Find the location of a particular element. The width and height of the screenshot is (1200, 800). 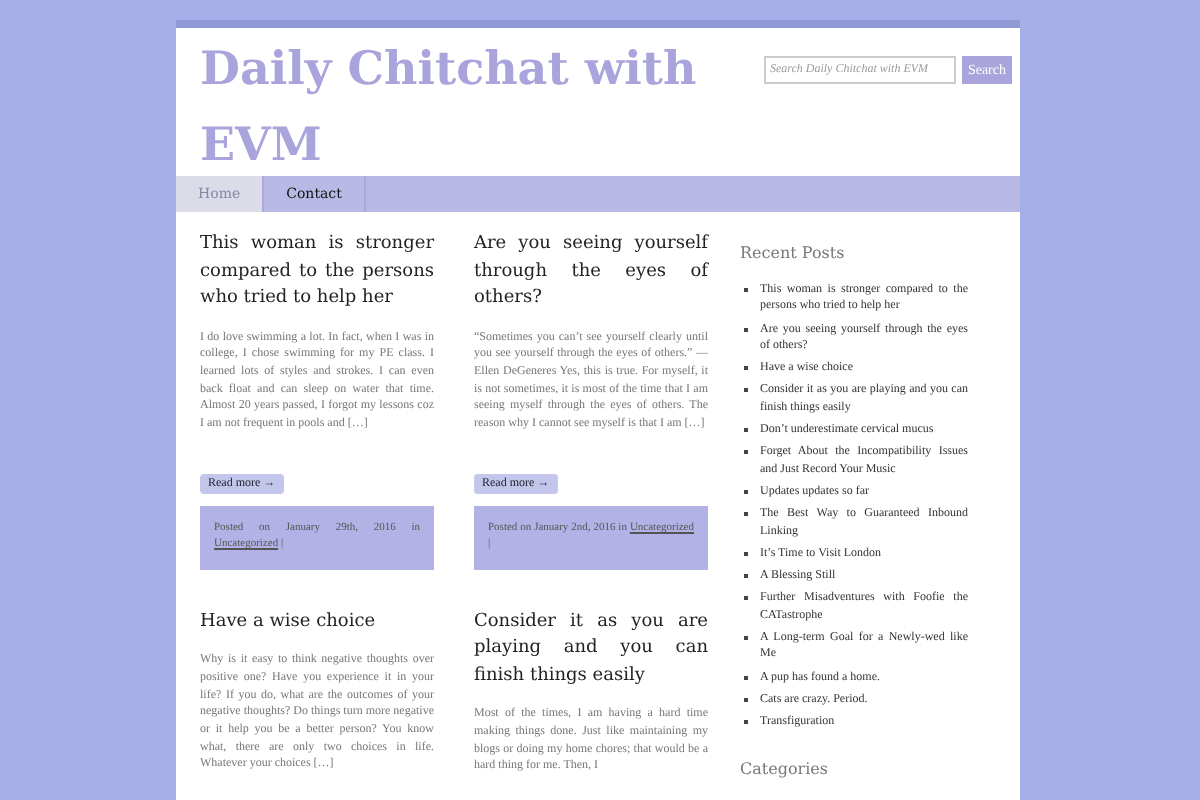

post-title: This woman is stronger compared to the persons who tried to help her is located at coordinates (317, 272).